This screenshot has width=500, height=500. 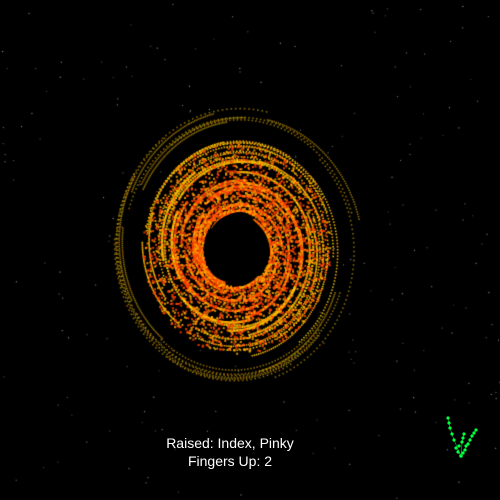 I want to click on hand-landmarks, so click(x=462, y=437).